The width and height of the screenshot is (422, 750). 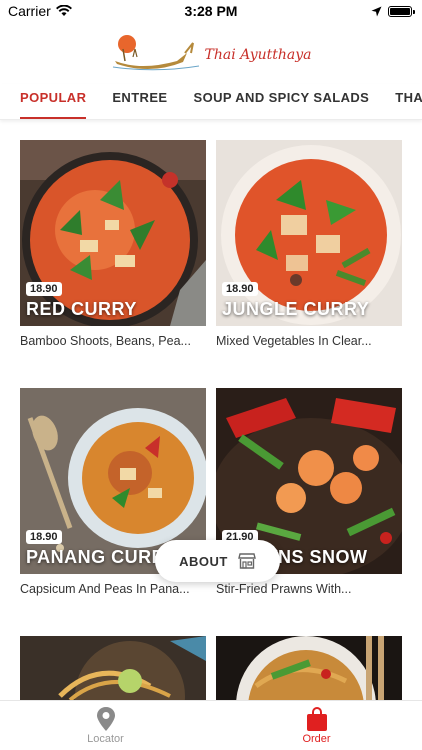 I want to click on noodle-dish-photo, so click(x=113, y=668).